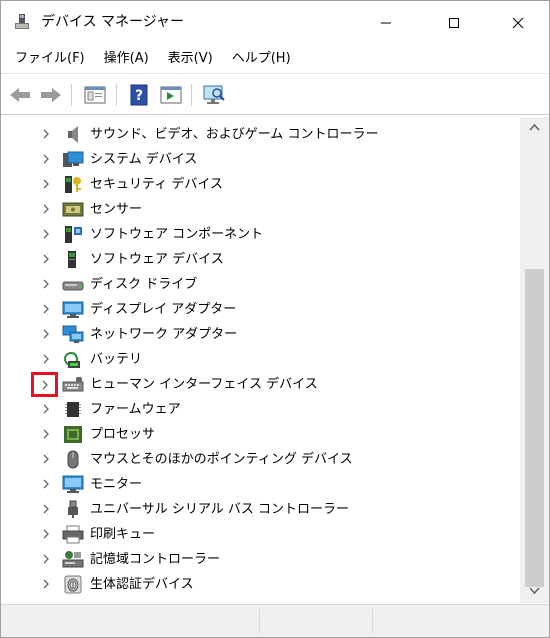 Image resolution: width=550 pixels, height=638 pixels. I want to click on scrollbar-thumb, so click(534, 428).